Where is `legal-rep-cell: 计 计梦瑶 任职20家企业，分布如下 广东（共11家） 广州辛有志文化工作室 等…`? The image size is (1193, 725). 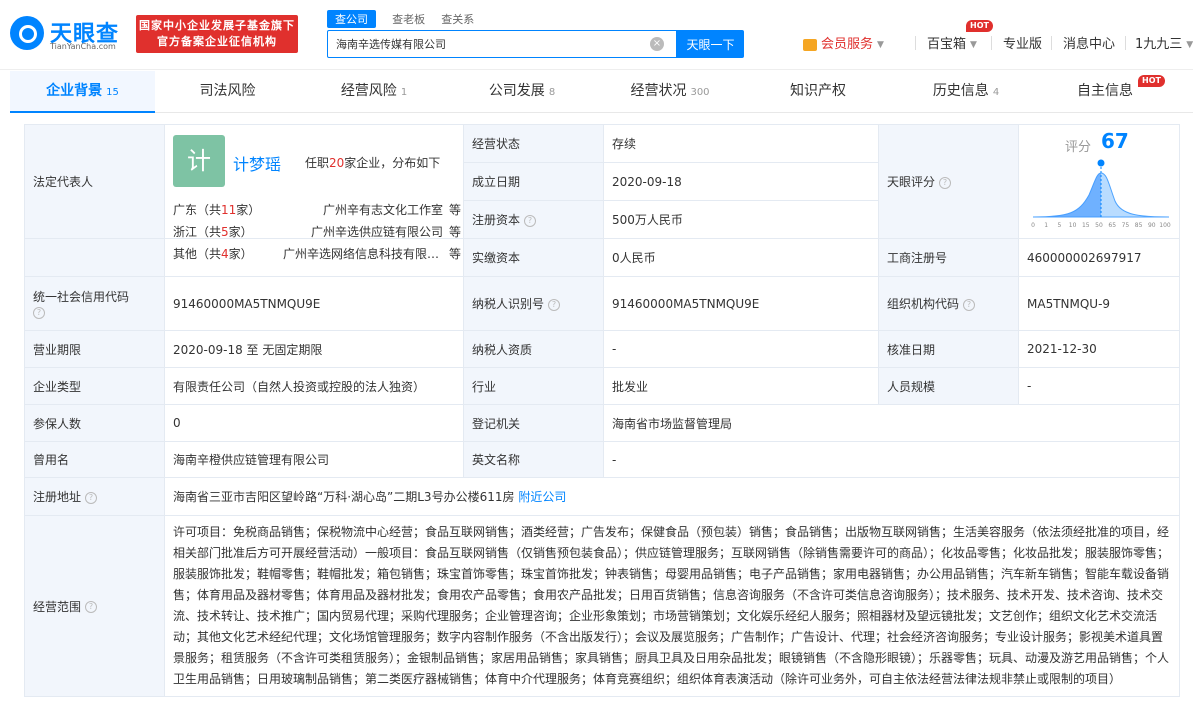
legal-rep-cell: 计 计梦瑶 任职20家企业，分布如下 广东（共11家） 广州辛有志文化工作室 等… is located at coordinates (314, 192).